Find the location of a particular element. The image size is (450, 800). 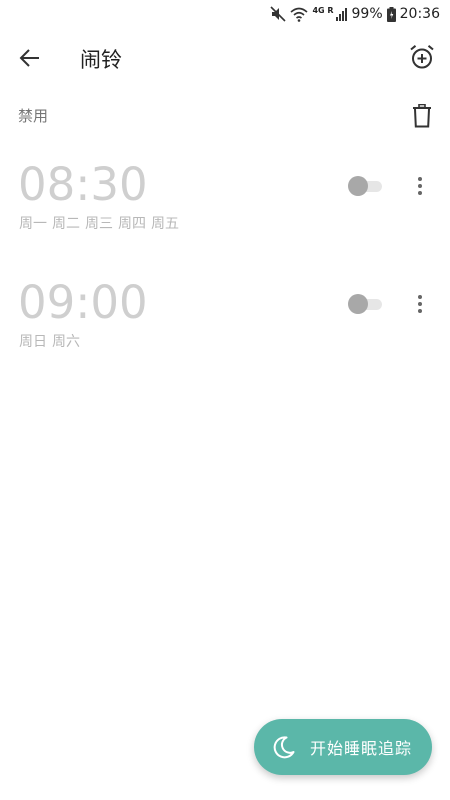

alarm-item: 09:00 周日 周六 is located at coordinates (225, 327).